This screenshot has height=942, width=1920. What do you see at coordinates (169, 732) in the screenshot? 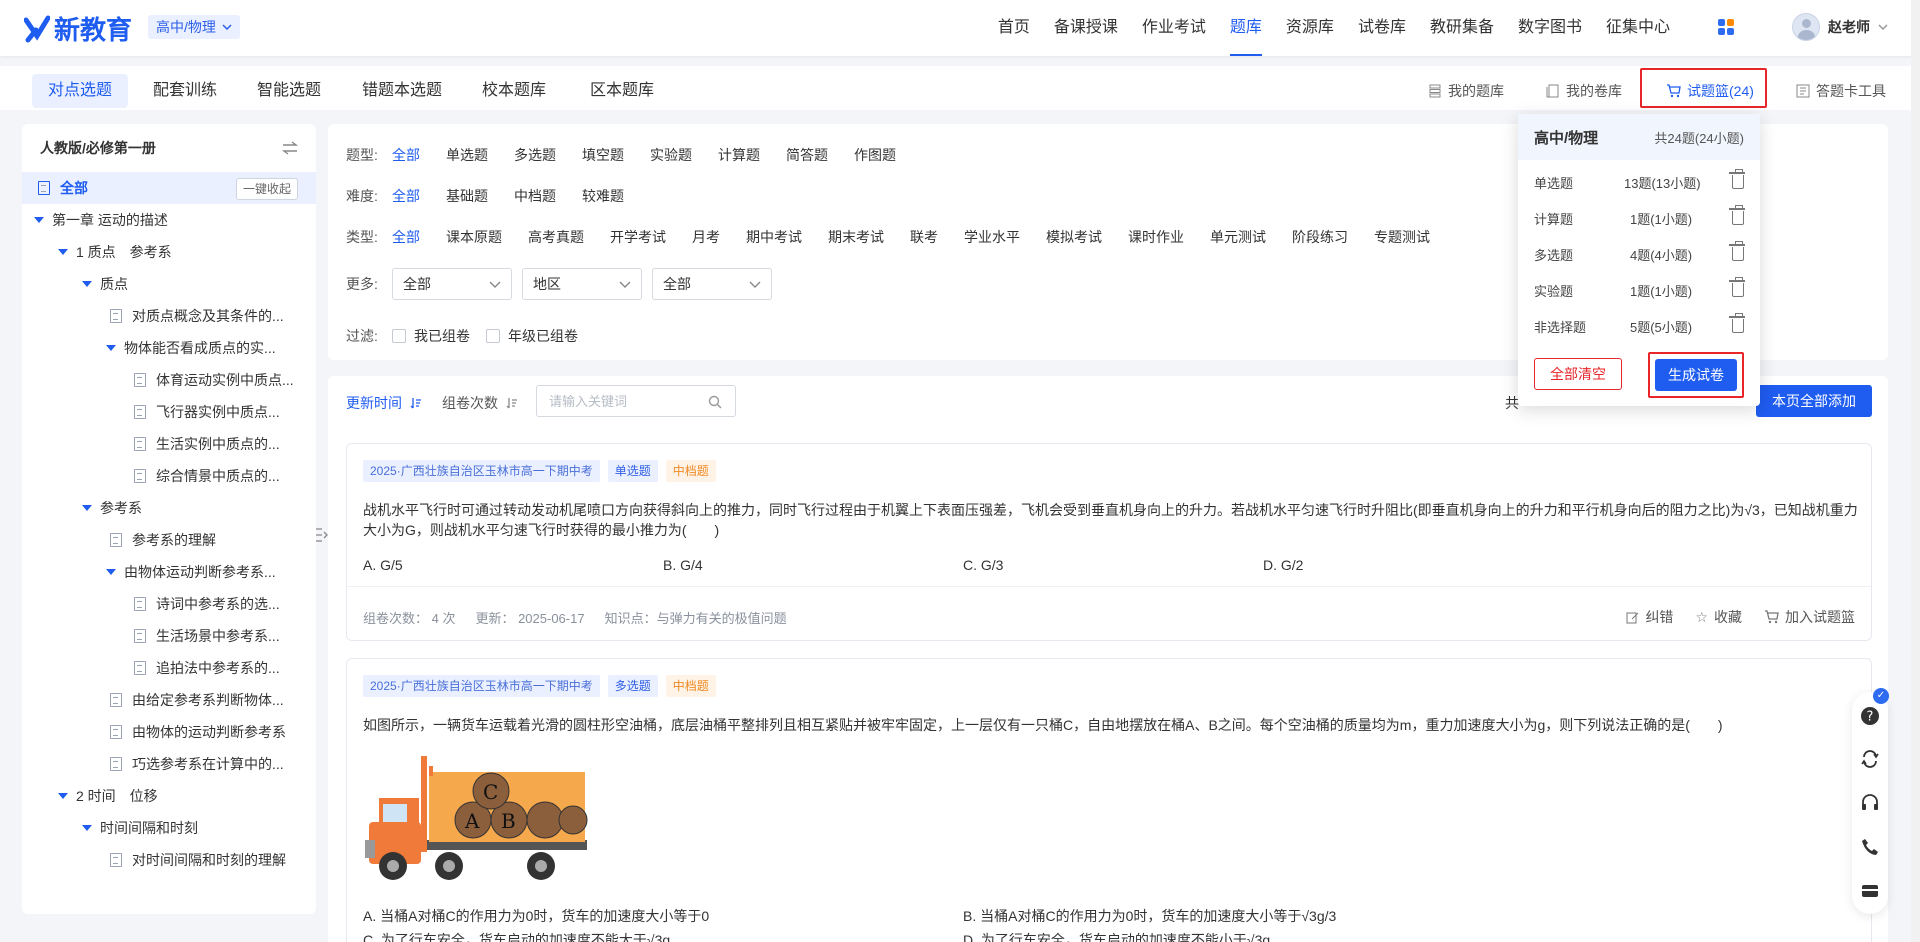
I see `tree-node: 由物体的运动判断参考系` at bounding box center [169, 732].